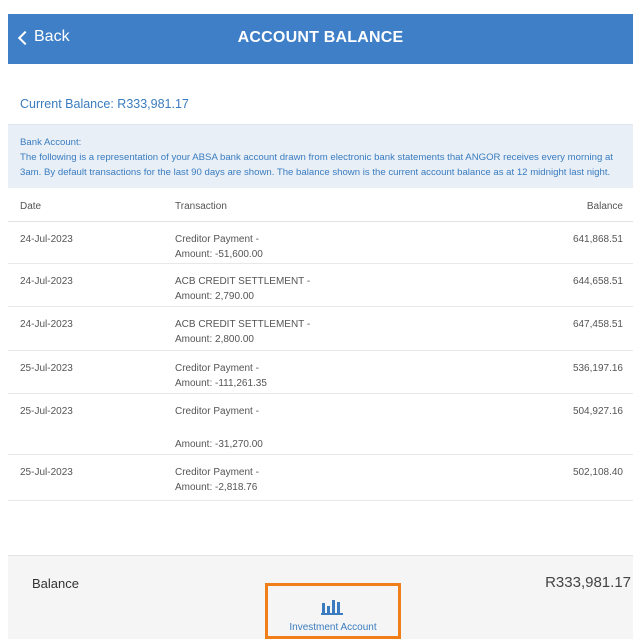 The image size is (633, 639). What do you see at coordinates (55, 583) in the screenshot?
I see `balance-label: Balance` at bounding box center [55, 583].